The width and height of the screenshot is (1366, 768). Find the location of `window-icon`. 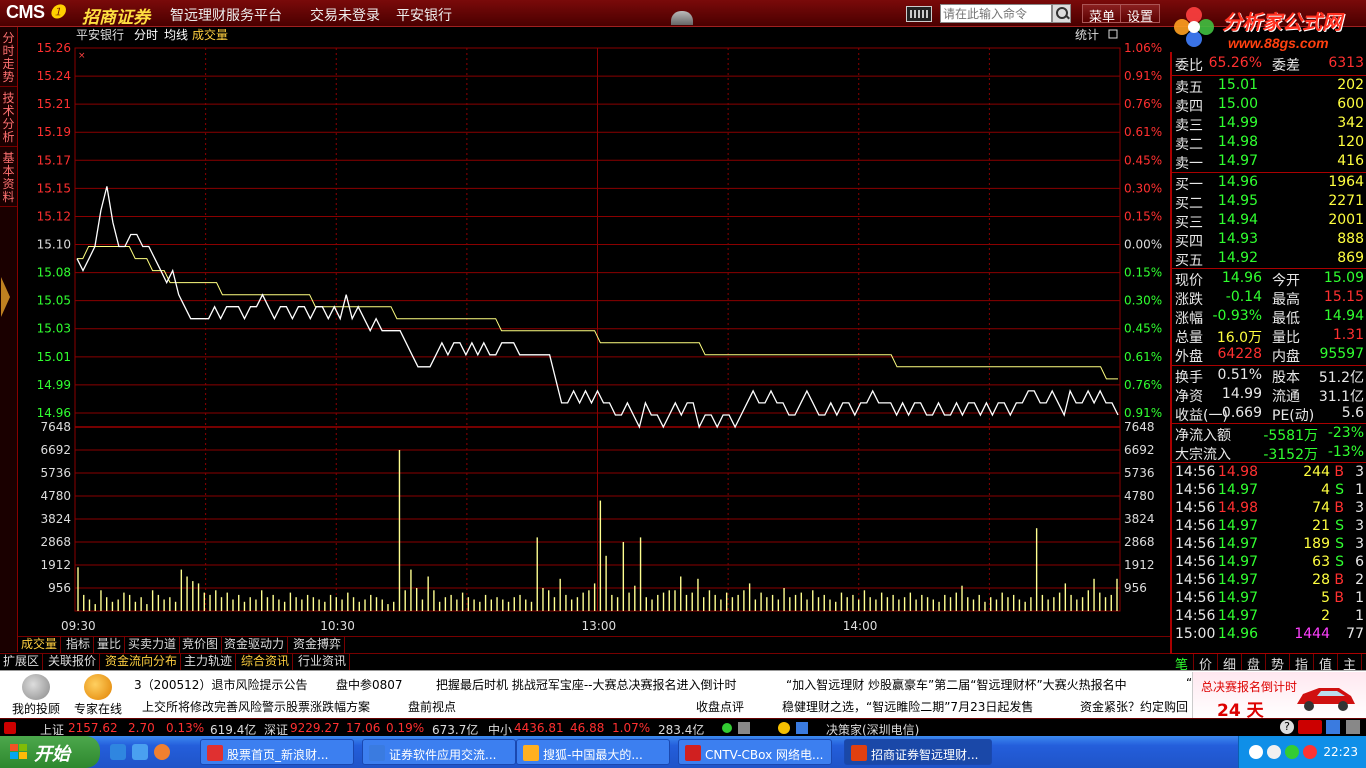

window-icon is located at coordinates (1353, 727).